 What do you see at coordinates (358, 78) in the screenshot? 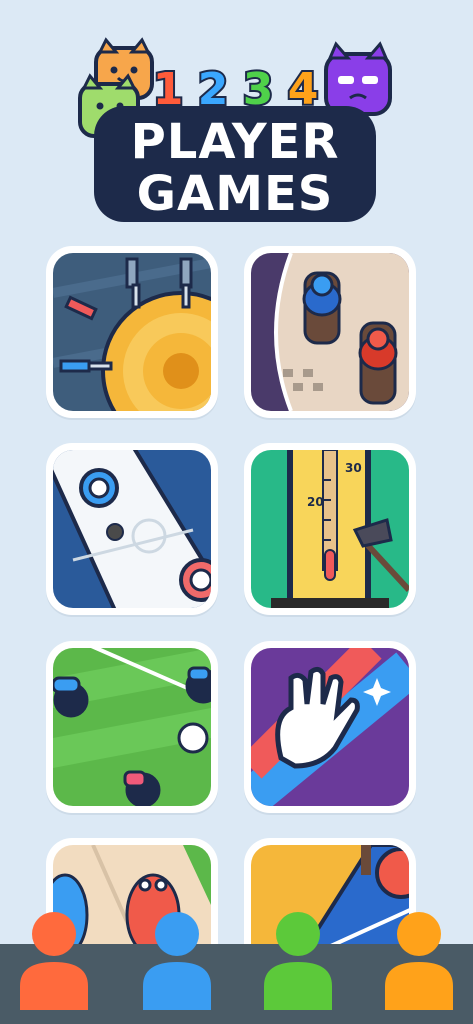
I see `purple-cat-mascot-icon` at bounding box center [358, 78].